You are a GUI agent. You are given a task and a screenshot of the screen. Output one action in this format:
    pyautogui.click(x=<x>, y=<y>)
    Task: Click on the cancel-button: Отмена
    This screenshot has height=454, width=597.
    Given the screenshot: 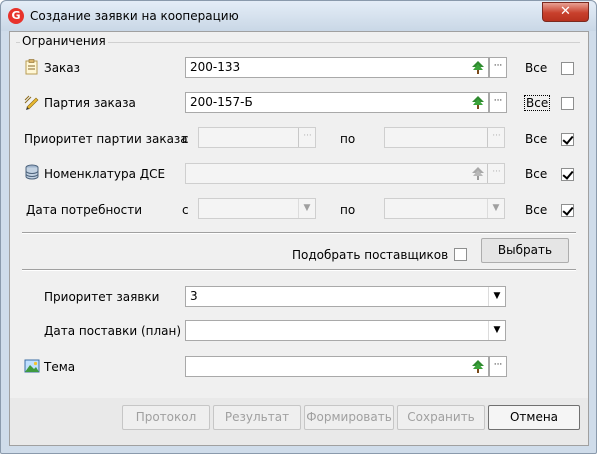 What is the action you would take?
    pyautogui.click(x=534, y=417)
    